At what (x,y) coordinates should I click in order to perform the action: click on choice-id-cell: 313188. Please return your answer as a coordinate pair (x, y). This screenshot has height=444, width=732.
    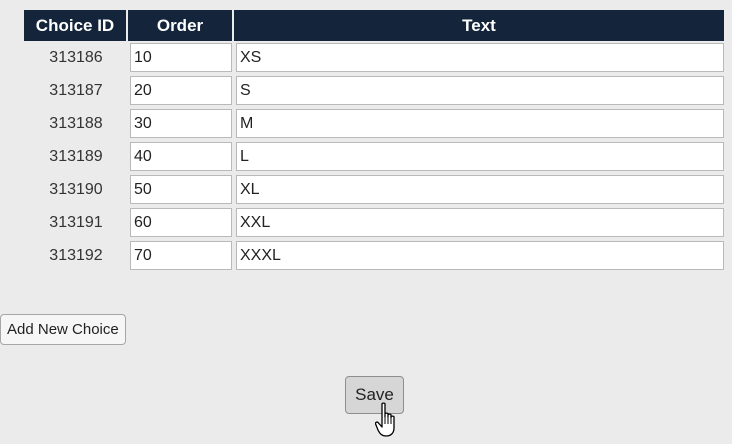
    Looking at the image, I should click on (76, 123).